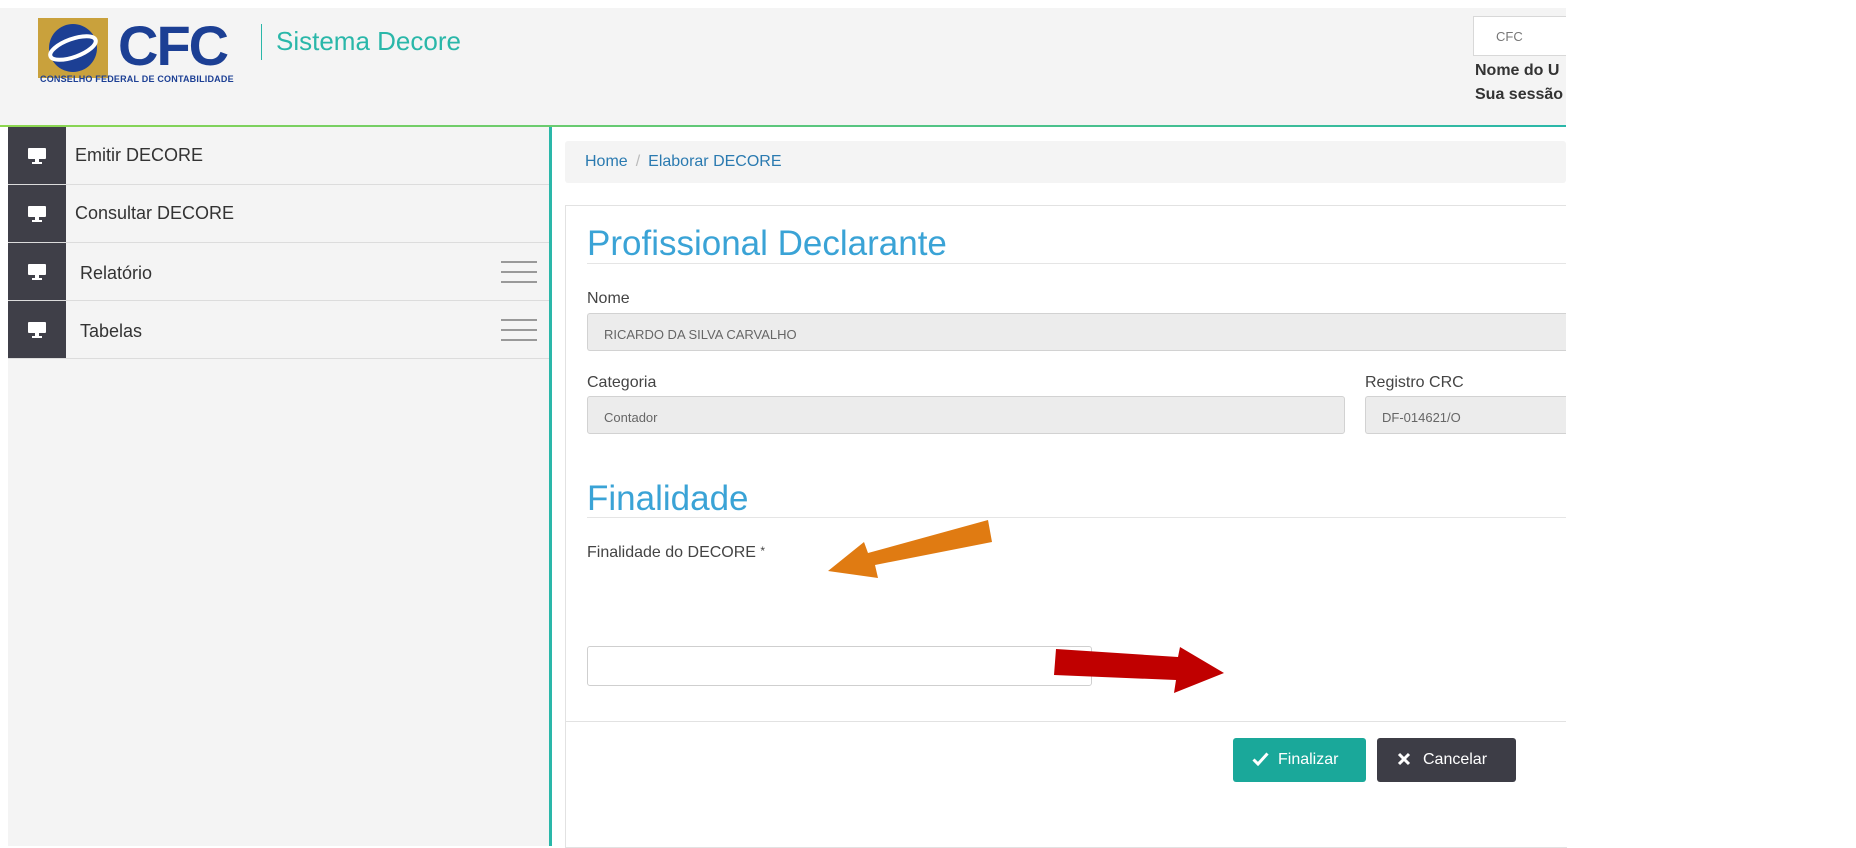 The width and height of the screenshot is (1856, 848). I want to click on finalidade-label-text: Finalidade do DECORE, so click(671, 552).